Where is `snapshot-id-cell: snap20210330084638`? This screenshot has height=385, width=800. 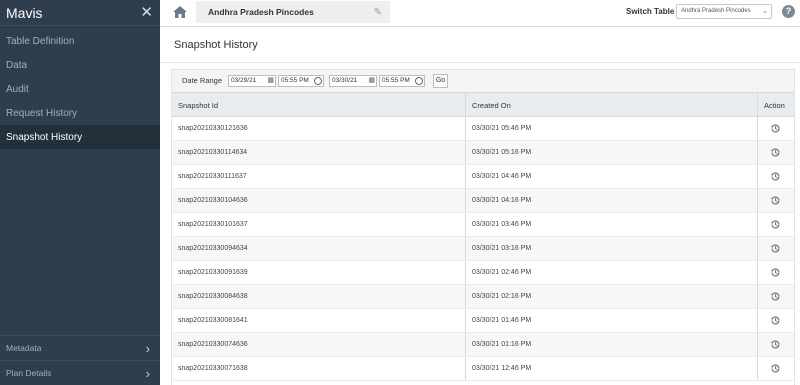
snapshot-id-cell: snap20210330084638 is located at coordinates (213, 296).